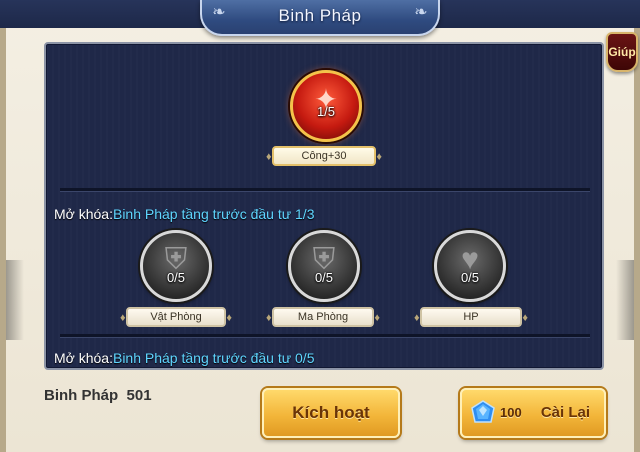  Describe the element at coordinates (483, 411) in the screenshot. I see `blue-gem-icon` at that location.